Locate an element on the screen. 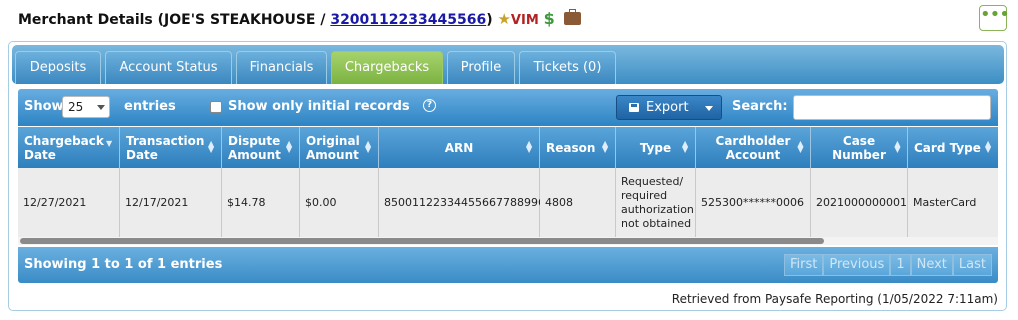  pager-last-button: Last is located at coordinates (972, 265).